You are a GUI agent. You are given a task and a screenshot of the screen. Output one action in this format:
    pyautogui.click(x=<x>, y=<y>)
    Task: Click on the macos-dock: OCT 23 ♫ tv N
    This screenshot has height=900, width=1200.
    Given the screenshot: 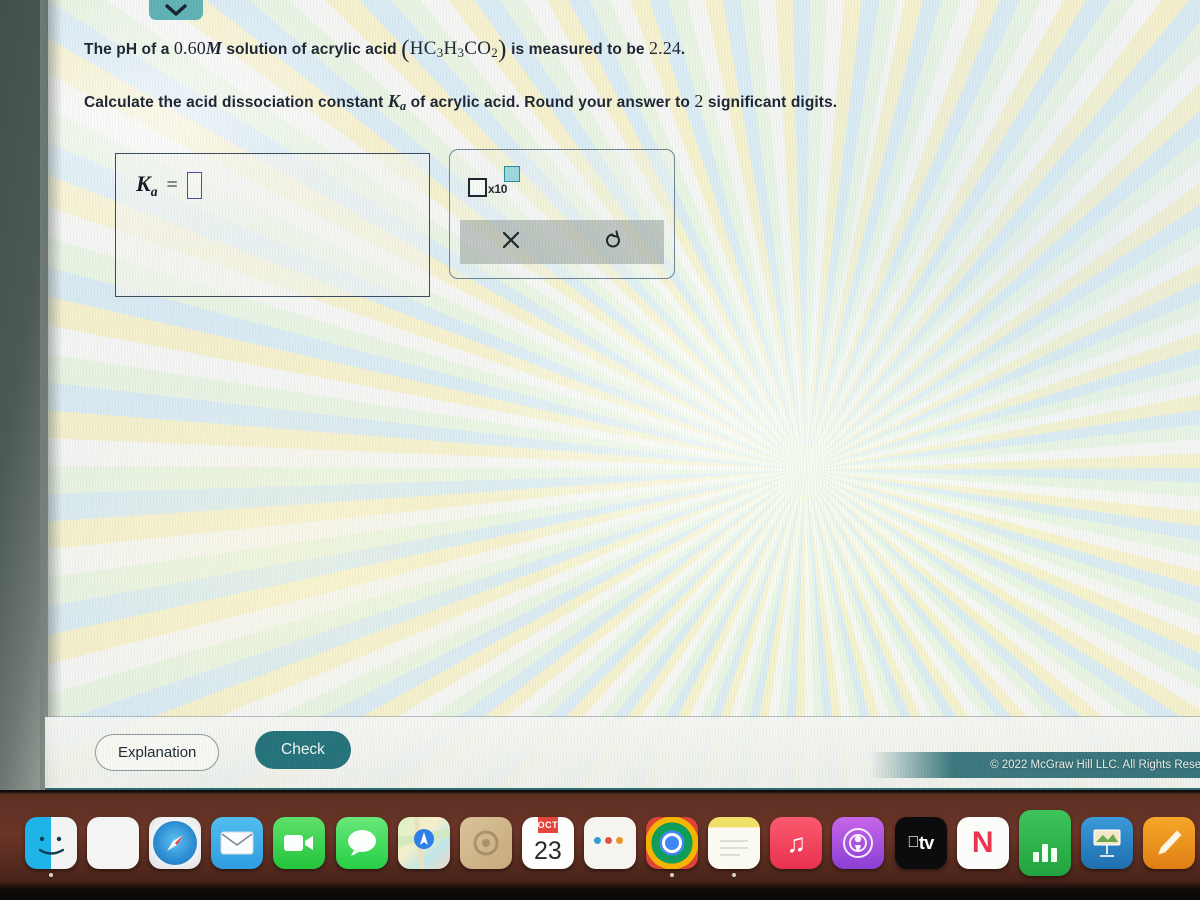 What is the action you would take?
    pyautogui.click(x=610, y=843)
    